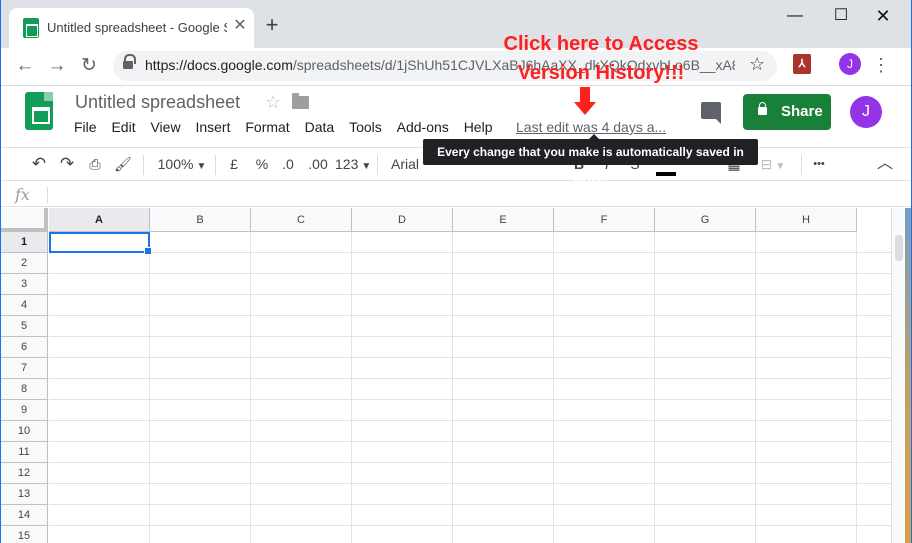  What do you see at coordinates (24, 431) in the screenshot?
I see `row-header: 10` at bounding box center [24, 431].